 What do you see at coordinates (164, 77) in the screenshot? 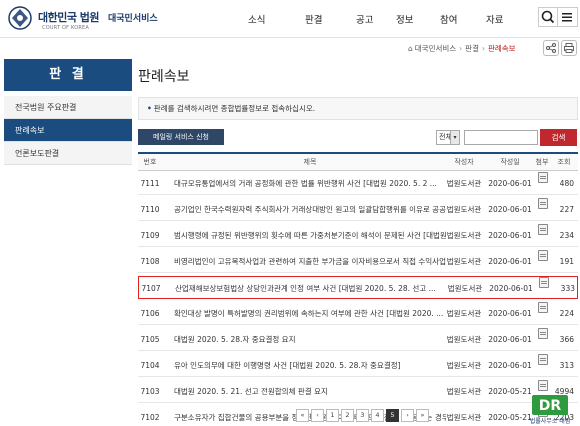
I see `page-title: 판례속보` at bounding box center [164, 77].